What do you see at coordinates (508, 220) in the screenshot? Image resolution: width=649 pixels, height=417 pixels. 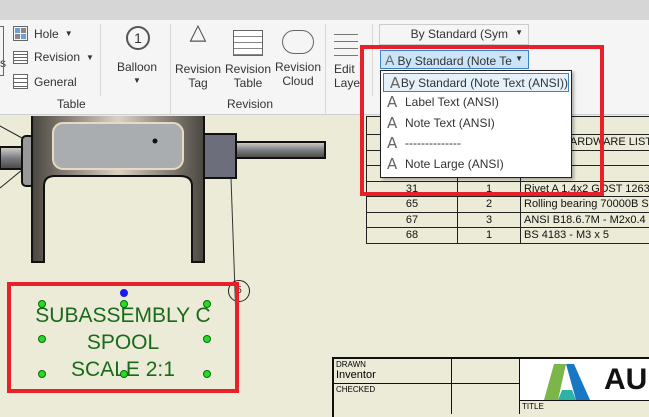 I see `table-row: 673ANSI B18.6.7M - M2x0.4 x` at bounding box center [508, 220].